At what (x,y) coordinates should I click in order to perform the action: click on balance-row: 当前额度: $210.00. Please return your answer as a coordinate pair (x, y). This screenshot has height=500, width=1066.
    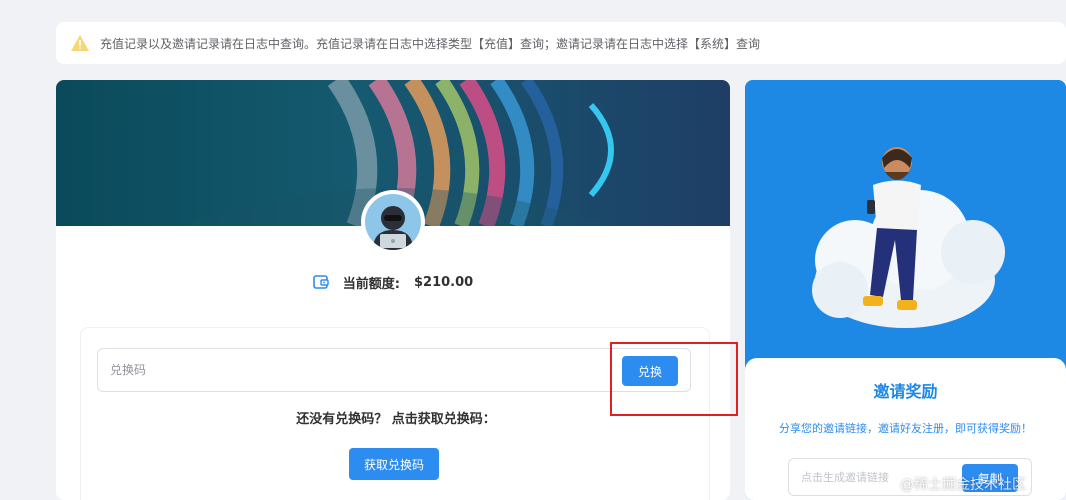
    Looking at the image, I should click on (393, 282).